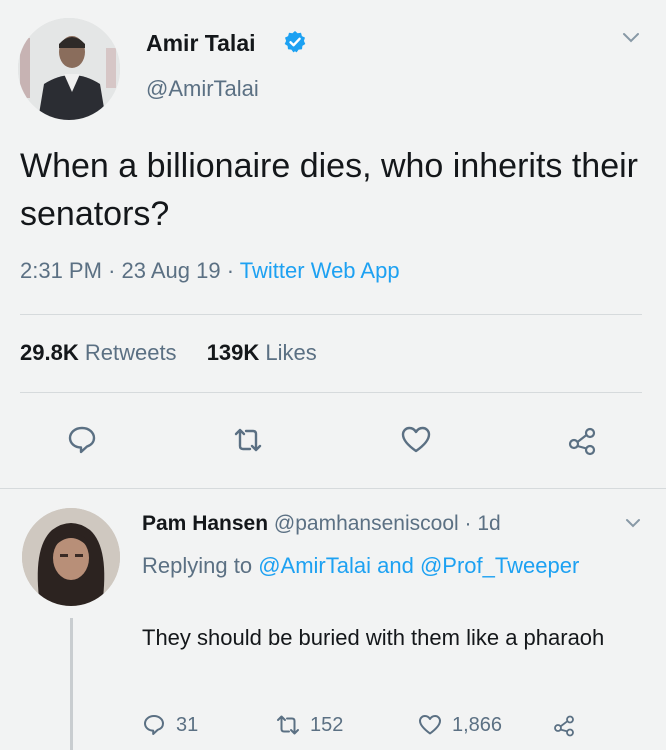  I want to click on replying-prefix: Replying to, so click(197, 565).